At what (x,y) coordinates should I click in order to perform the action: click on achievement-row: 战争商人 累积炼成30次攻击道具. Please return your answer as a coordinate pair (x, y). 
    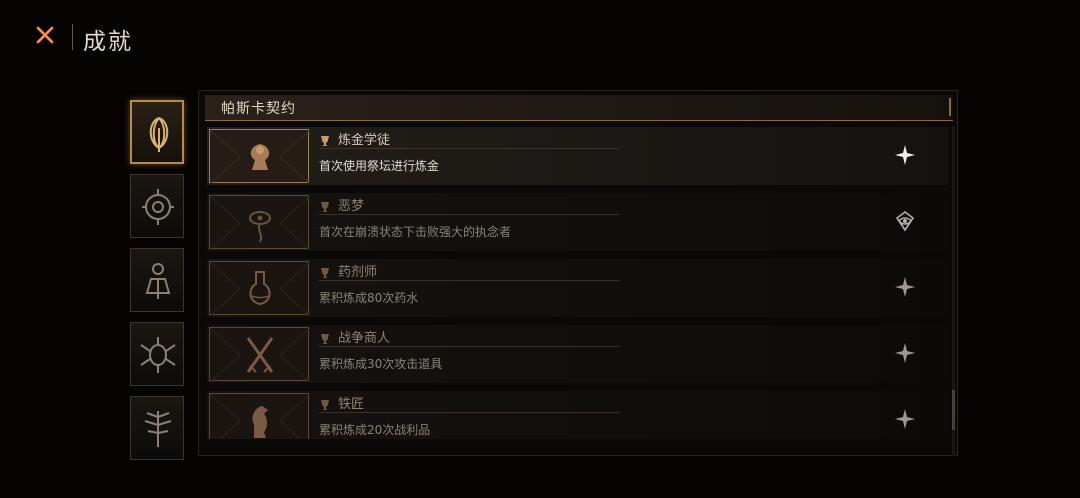
    Looking at the image, I should click on (578, 354).